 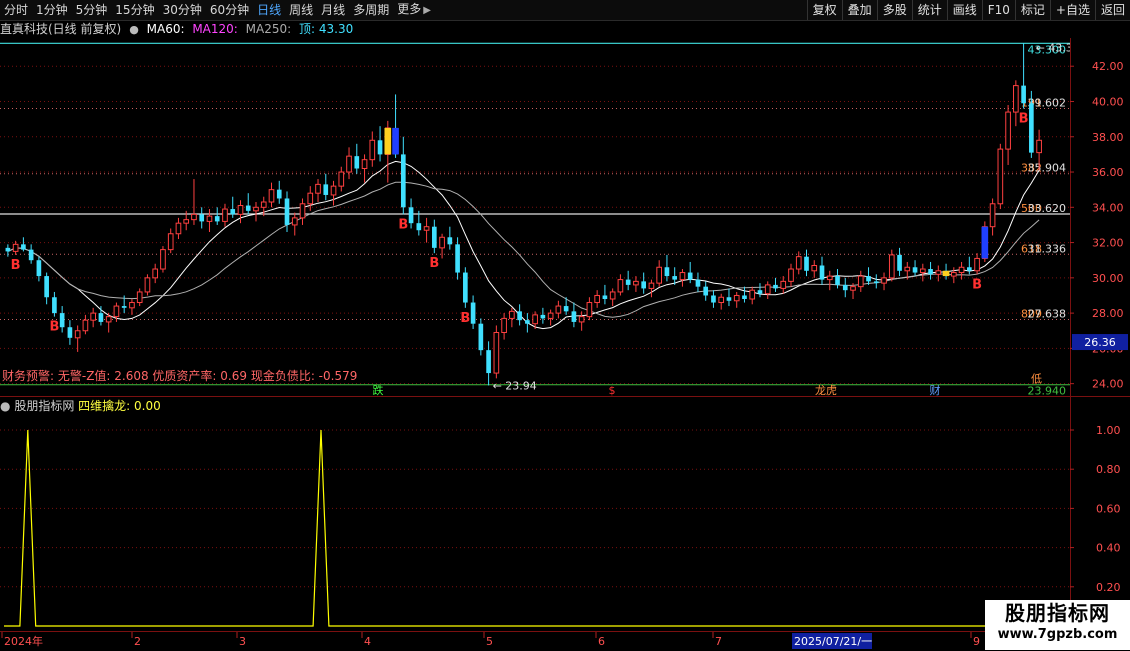 I want to click on toolbar-button-8: 返回, so click(x=1112, y=10).